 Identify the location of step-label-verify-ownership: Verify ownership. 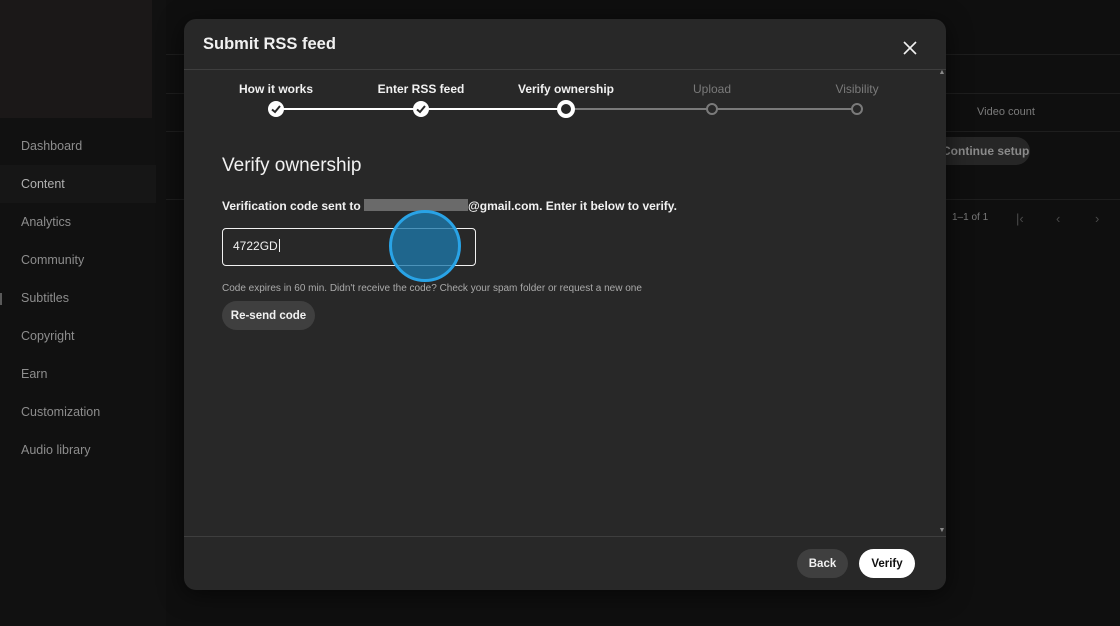
(566, 89).